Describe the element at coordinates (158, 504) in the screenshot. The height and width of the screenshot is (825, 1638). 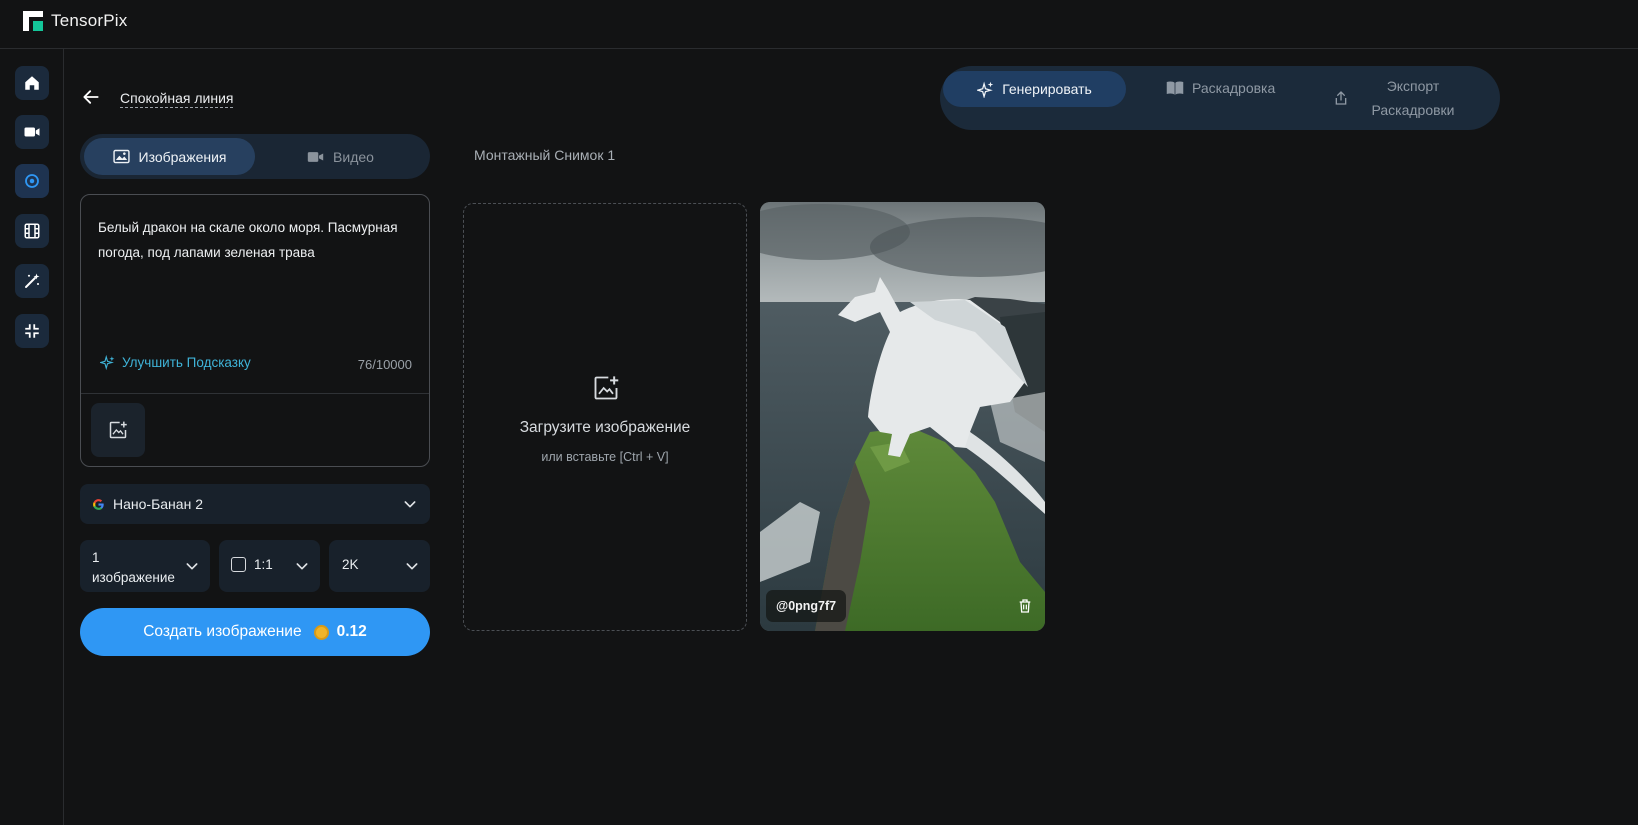
I see `model-name: Нано-Банан 2` at that location.